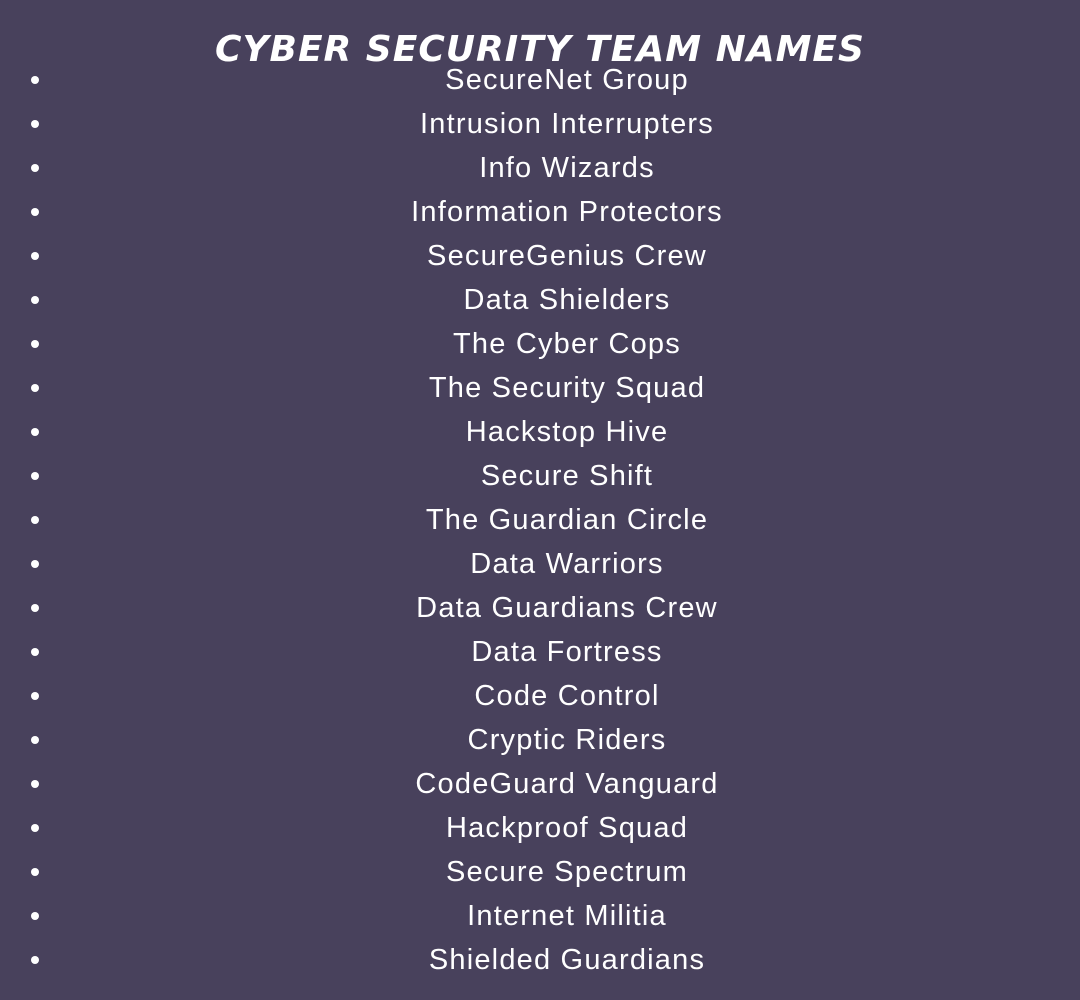 This screenshot has width=1080, height=1000. I want to click on team-name: The Security Squad, so click(567, 388).